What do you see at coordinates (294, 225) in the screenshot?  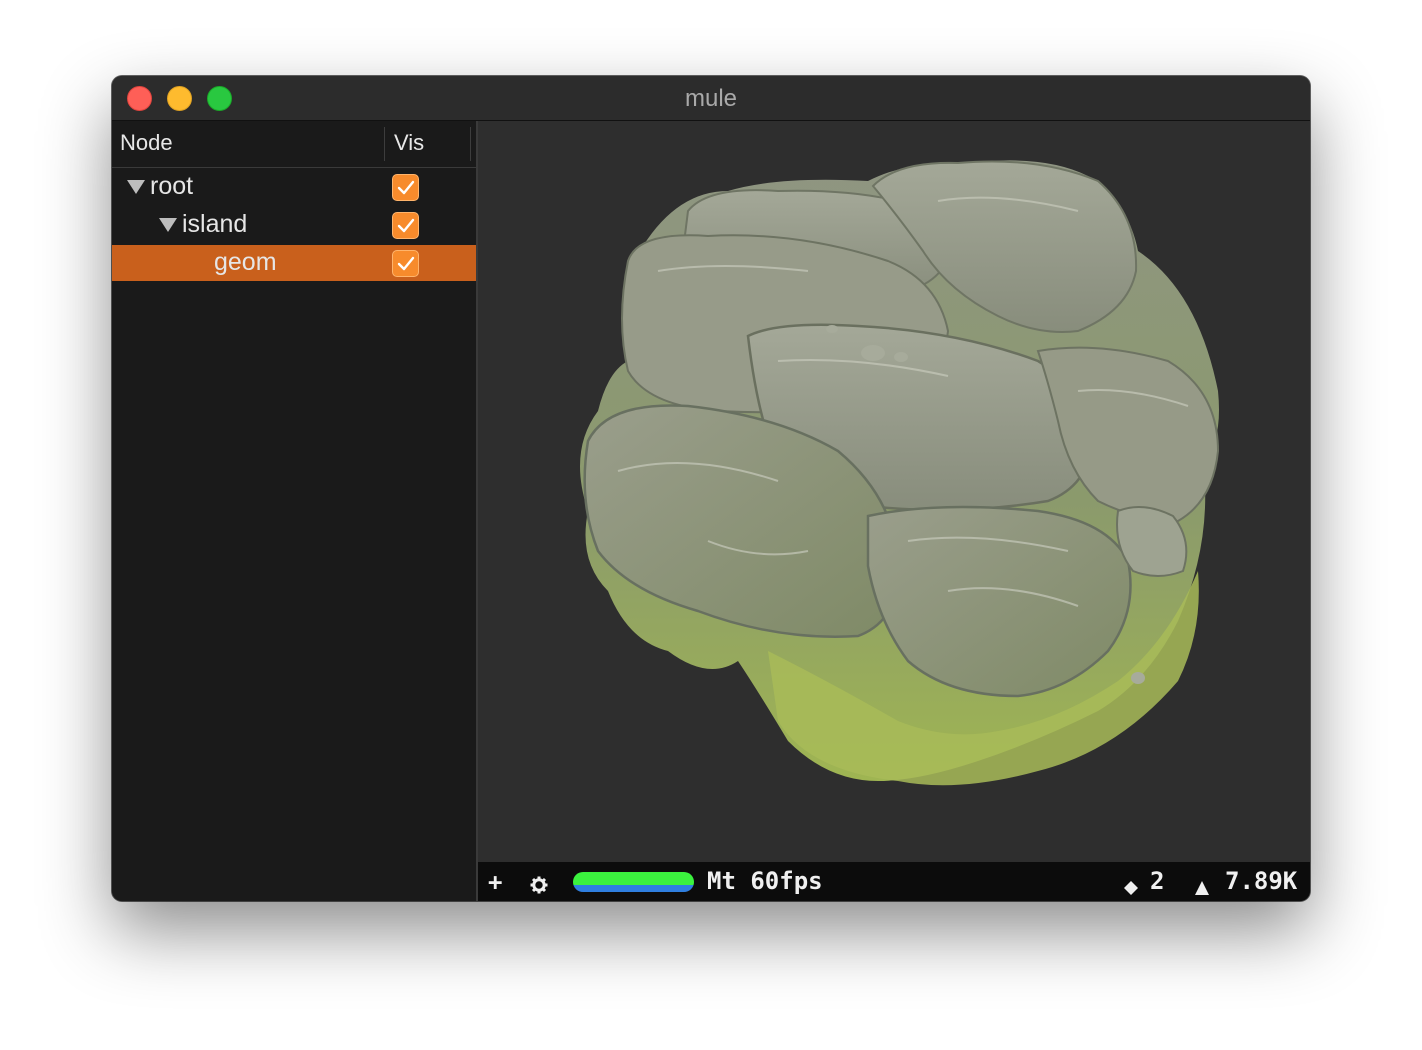 I see `tree-row-island: island` at bounding box center [294, 225].